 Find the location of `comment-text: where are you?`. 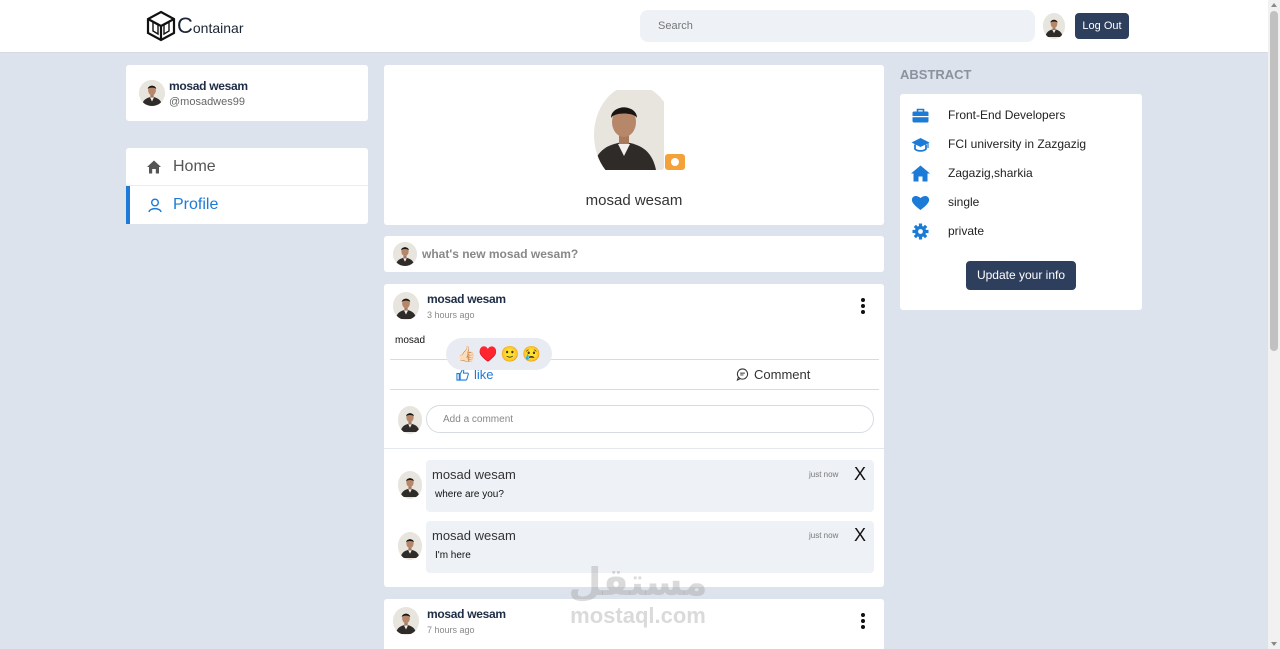

comment-text: where are you? is located at coordinates (469, 494).